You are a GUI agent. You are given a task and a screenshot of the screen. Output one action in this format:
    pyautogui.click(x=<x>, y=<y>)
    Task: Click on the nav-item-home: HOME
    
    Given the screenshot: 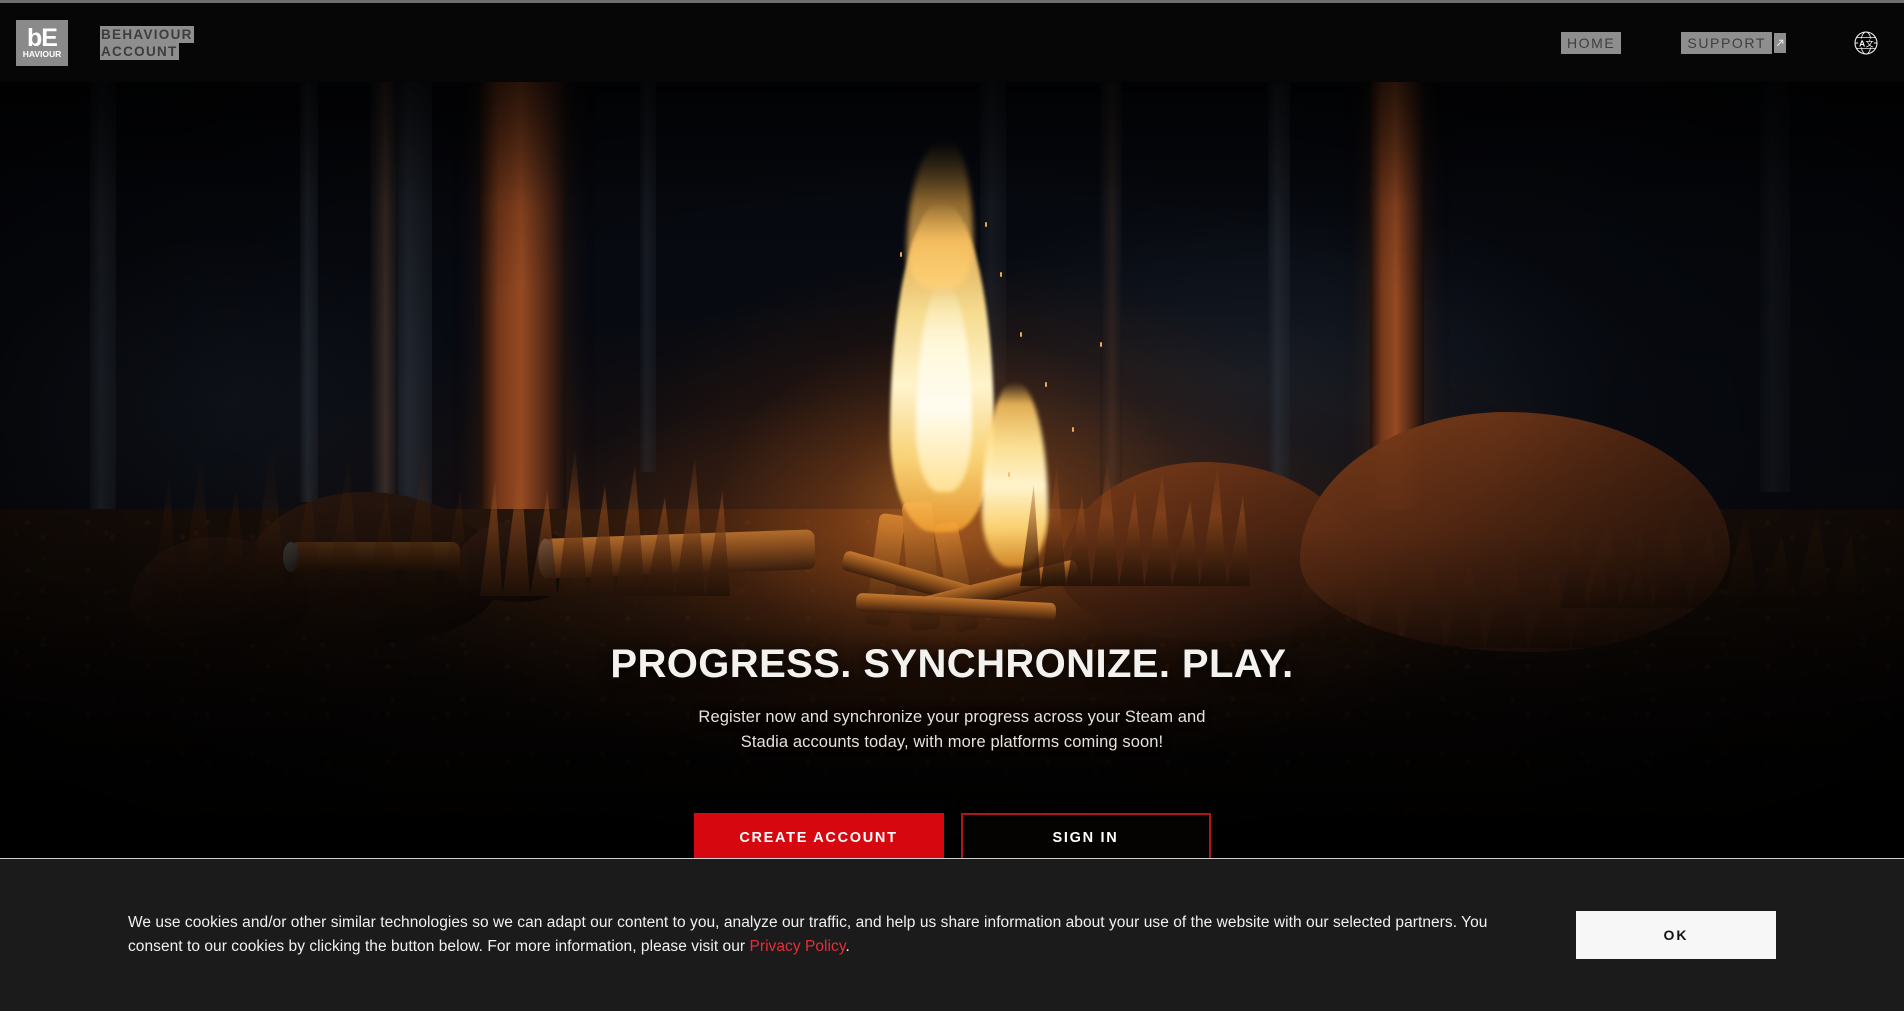 What is the action you would take?
    pyautogui.click(x=1591, y=42)
    